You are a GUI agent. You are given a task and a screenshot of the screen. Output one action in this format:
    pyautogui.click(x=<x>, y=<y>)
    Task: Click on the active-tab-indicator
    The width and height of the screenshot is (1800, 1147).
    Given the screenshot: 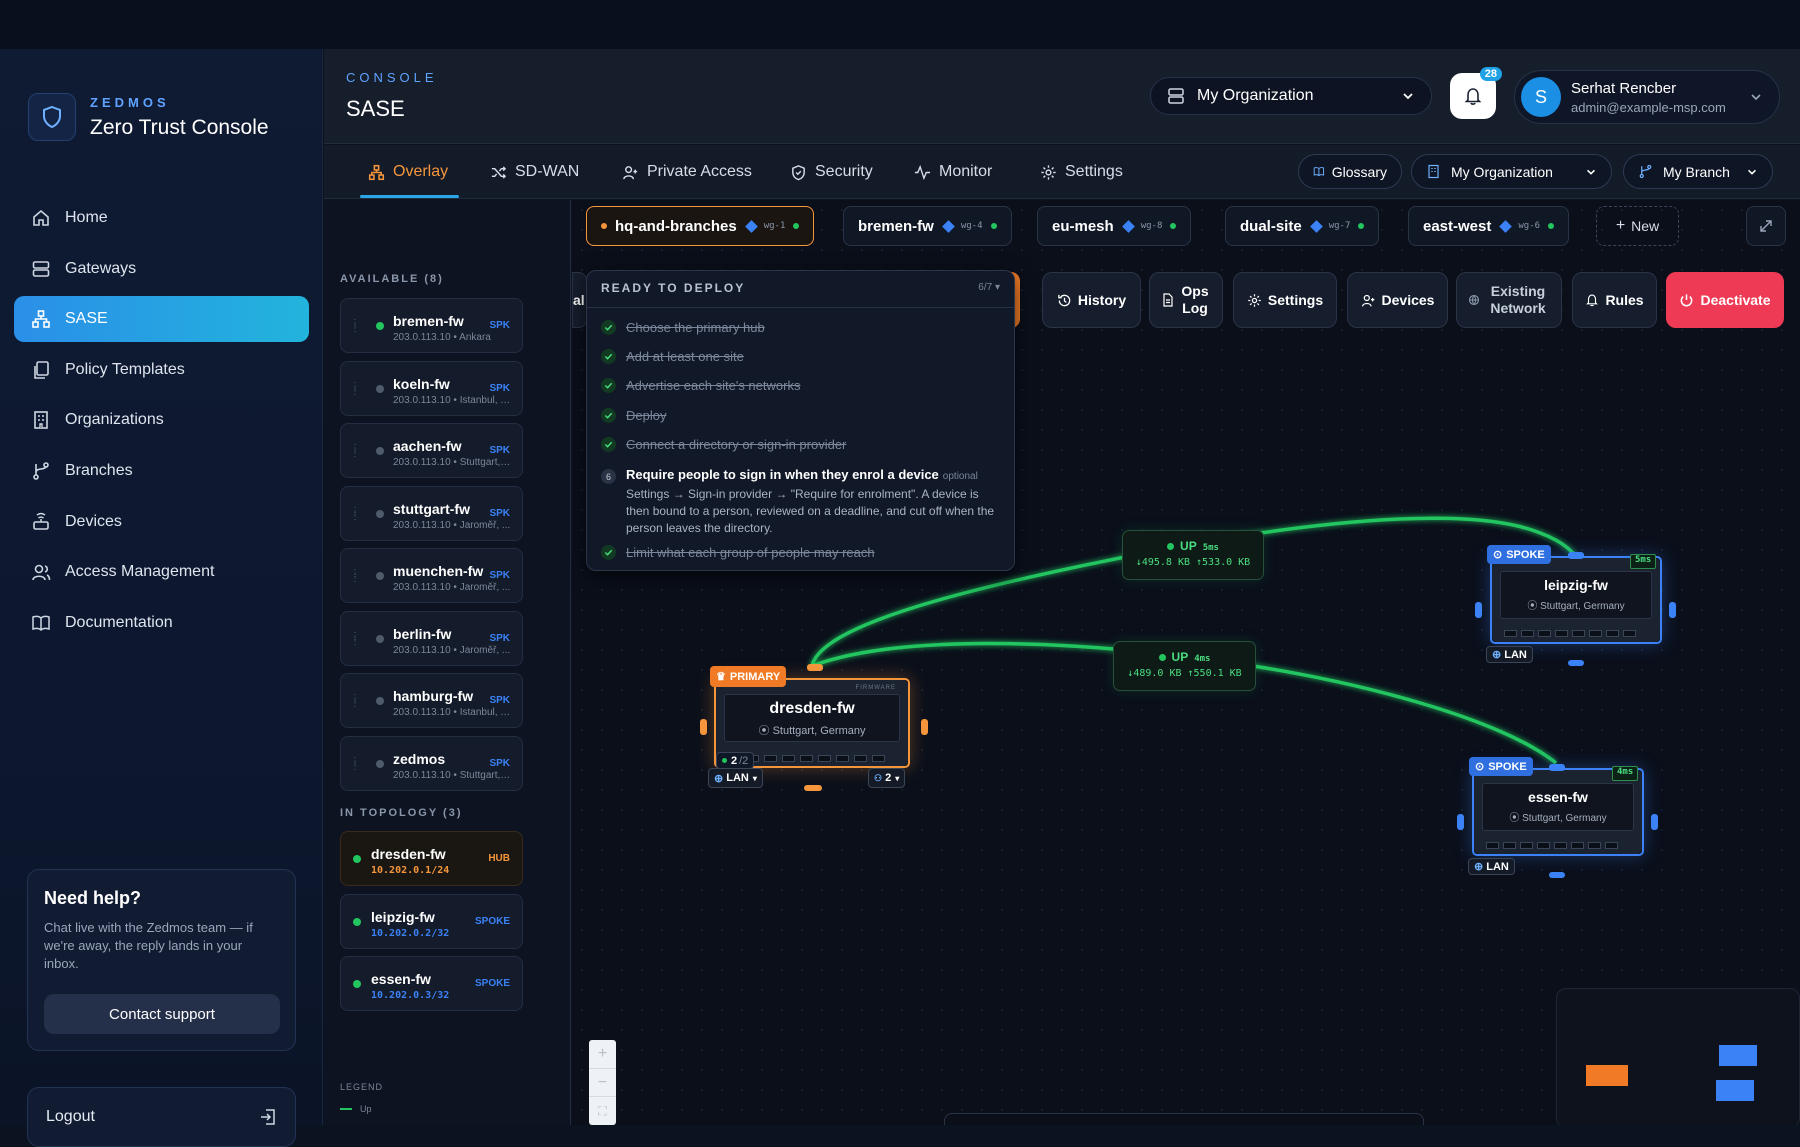 What is the action you would take?
    pyautogui.click(x=409, y=196)
    